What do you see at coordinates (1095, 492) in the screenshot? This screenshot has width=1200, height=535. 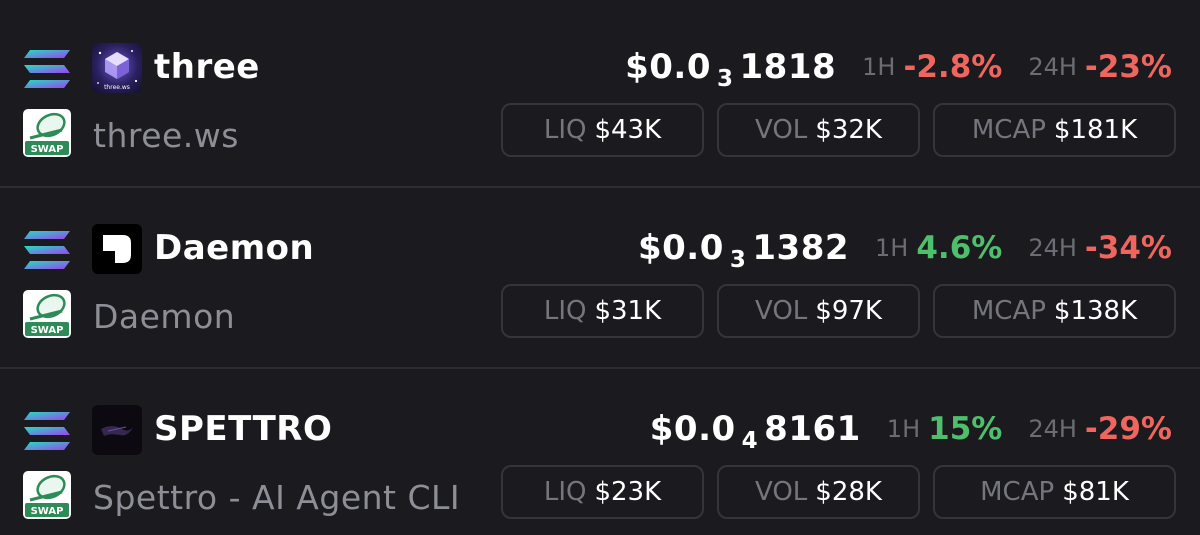 I see `mcap-value: $81K` at bounding box center [1095, 492].